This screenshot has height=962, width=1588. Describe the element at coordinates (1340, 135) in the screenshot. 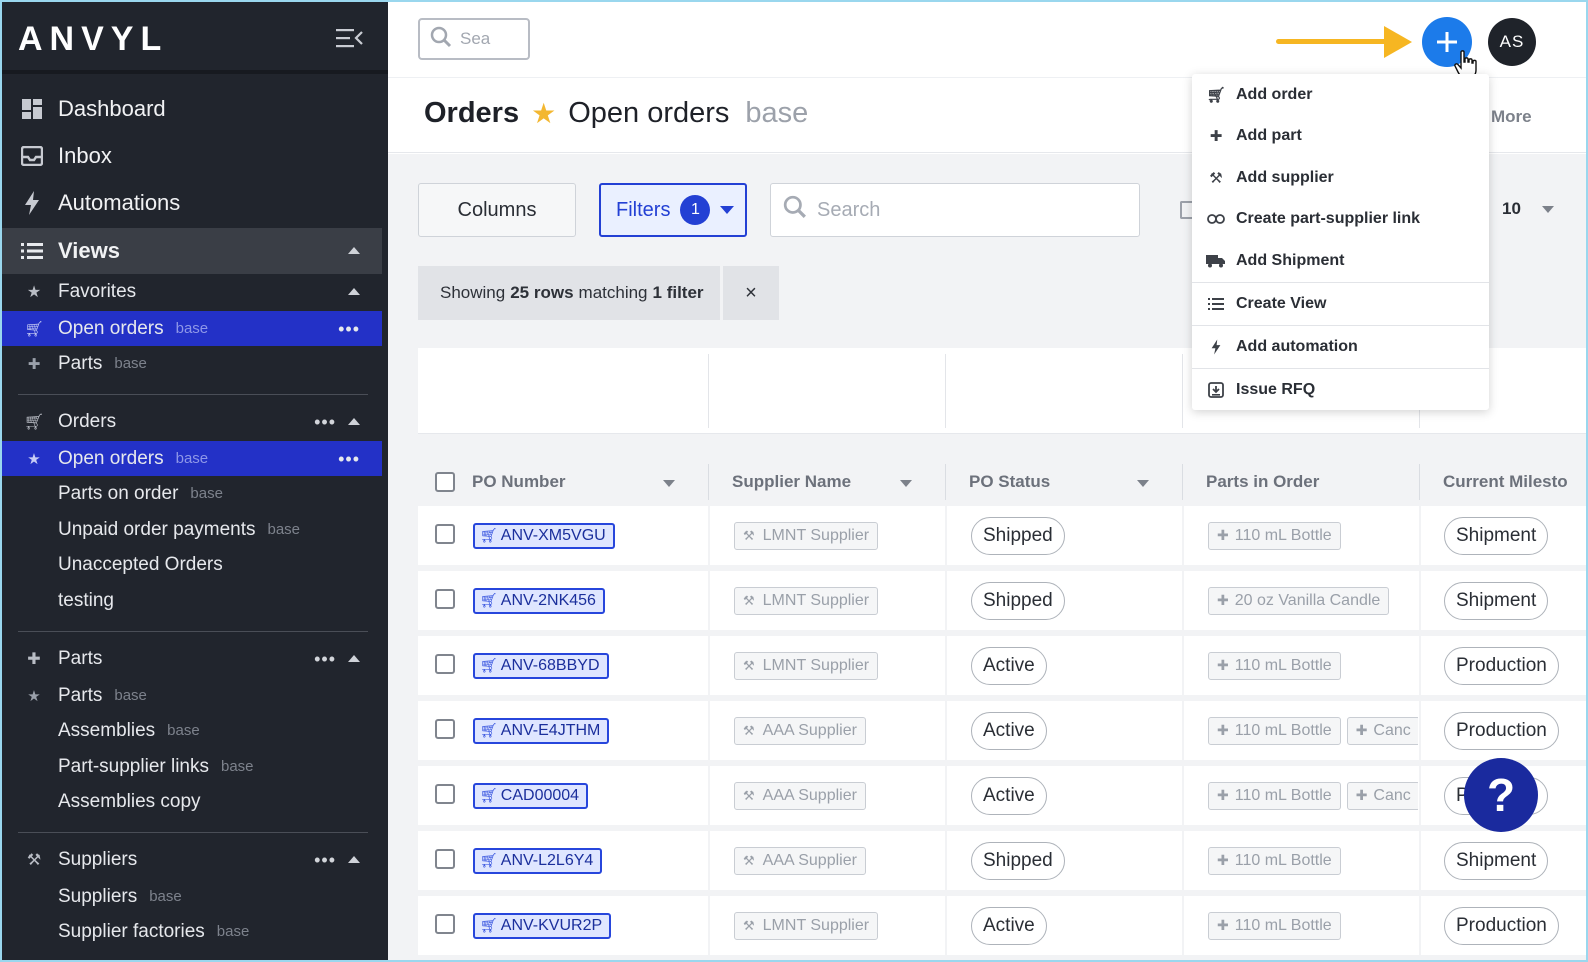

I see `menu-item-add-part: ✚ Add part` at that location.